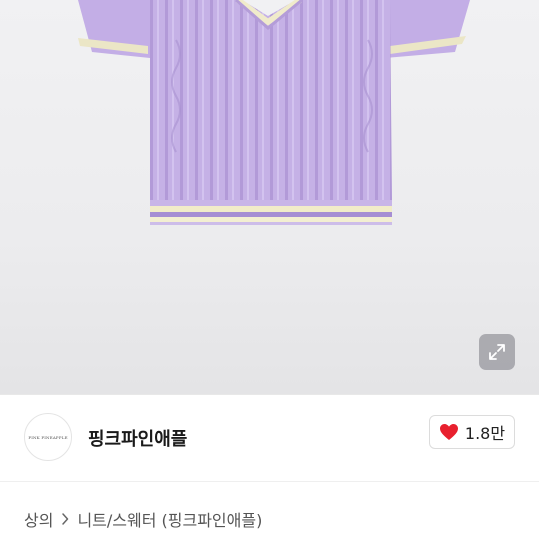 Image resolution: width=539 pixels, height=539 pixels. Describe the element at coordinates (38, 519) in the screenshot. I see `breadcrumb-item-category: 상의` at that location.